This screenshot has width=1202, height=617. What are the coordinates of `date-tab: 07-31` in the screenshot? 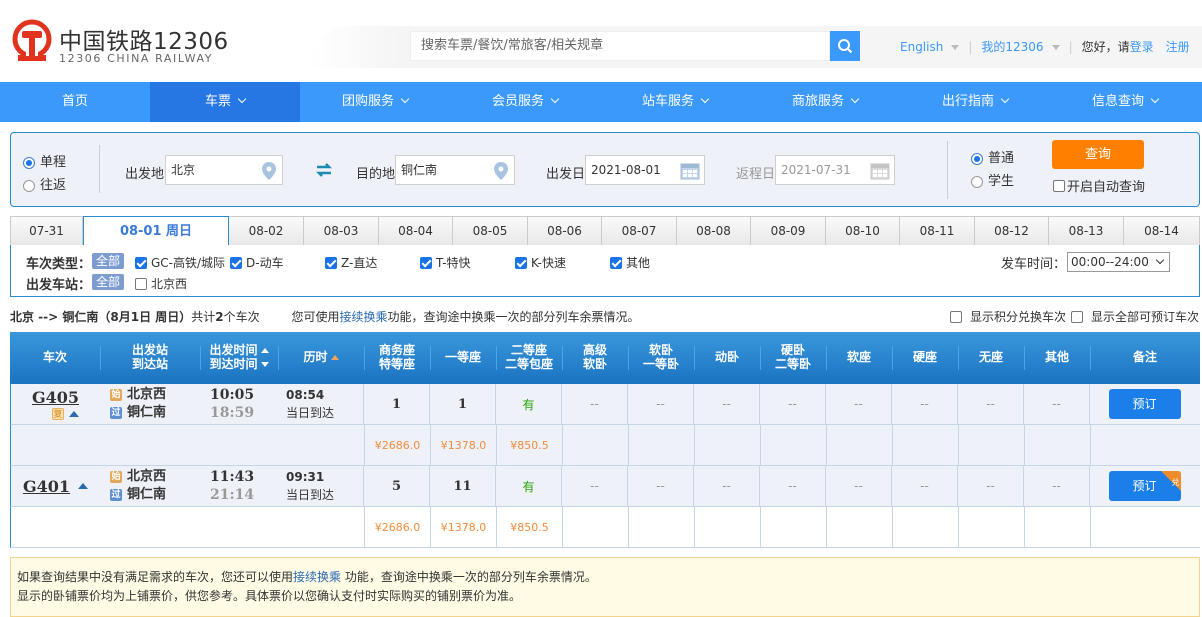 It's located at (46, 230).